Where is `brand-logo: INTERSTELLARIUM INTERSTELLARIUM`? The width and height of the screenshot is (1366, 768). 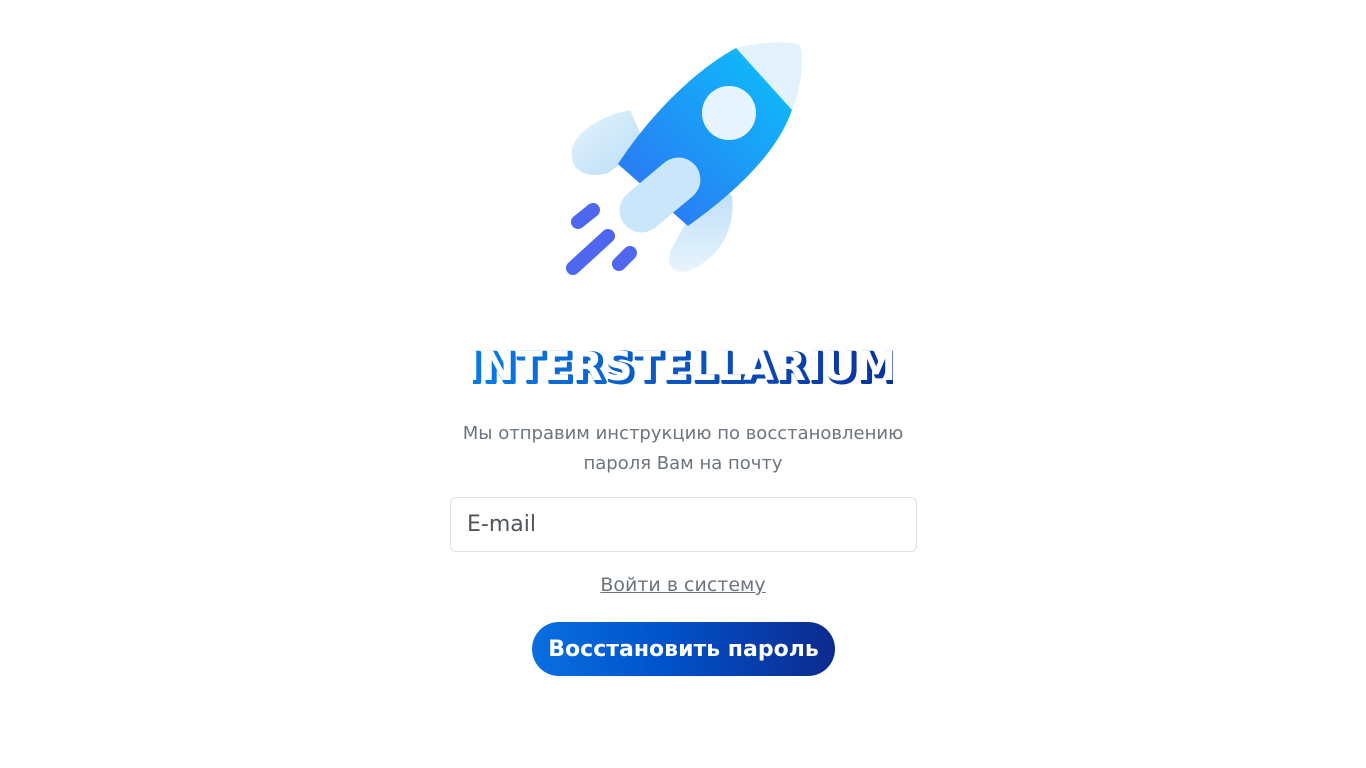 brand-logo: INTERSTELLARIUM INTERSTELLARIUM is located at coordinates (683, 368).